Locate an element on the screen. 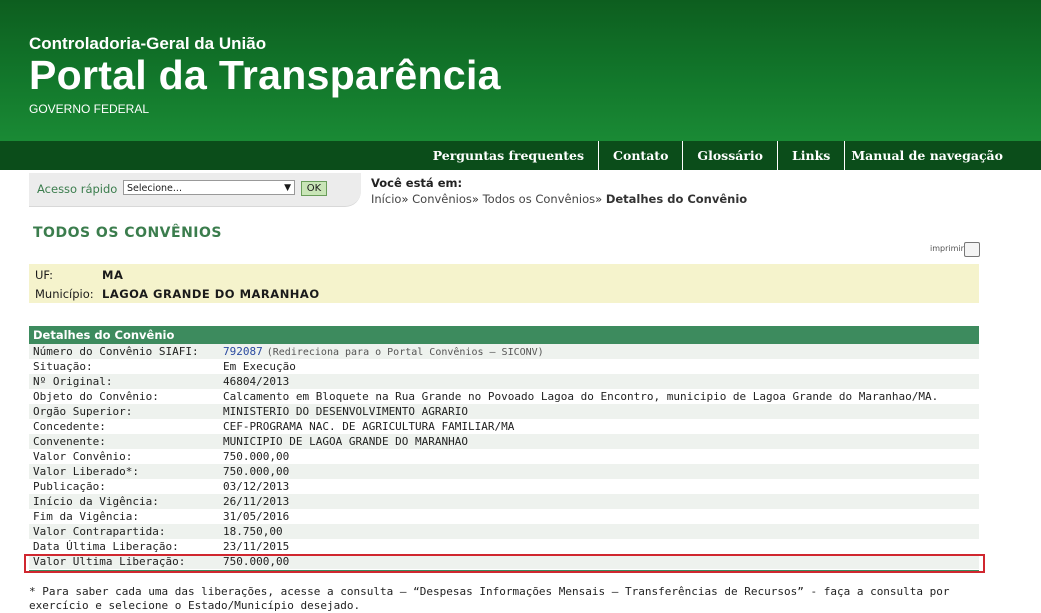 This screenshot has height=613, width=1041. uf-value: MA is located at coordinates (113, 275).